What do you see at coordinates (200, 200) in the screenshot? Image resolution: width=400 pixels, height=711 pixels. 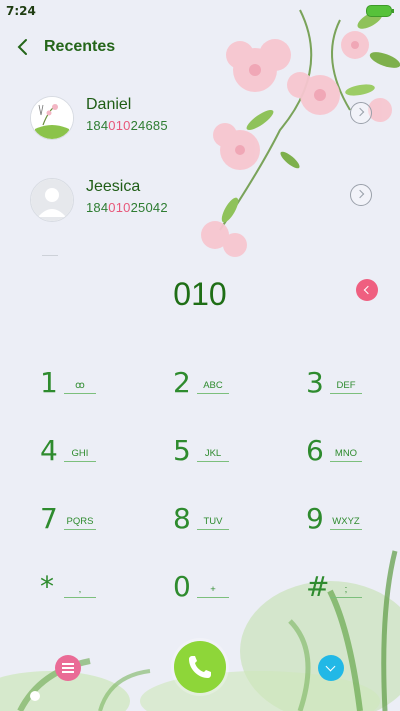 I see `contact-row-jeesica: Jeesica 18401025042` at bounding box center [200, 200].